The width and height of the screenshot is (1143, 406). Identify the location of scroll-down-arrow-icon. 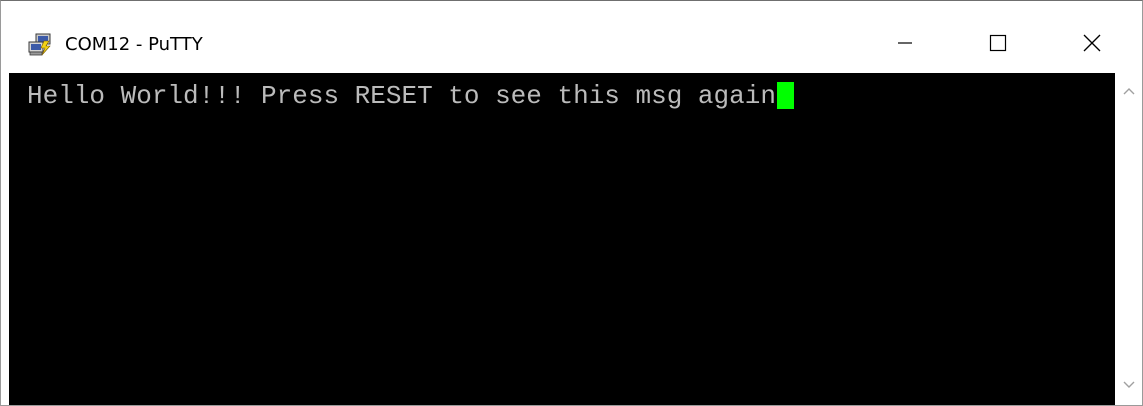
(1129, 386).